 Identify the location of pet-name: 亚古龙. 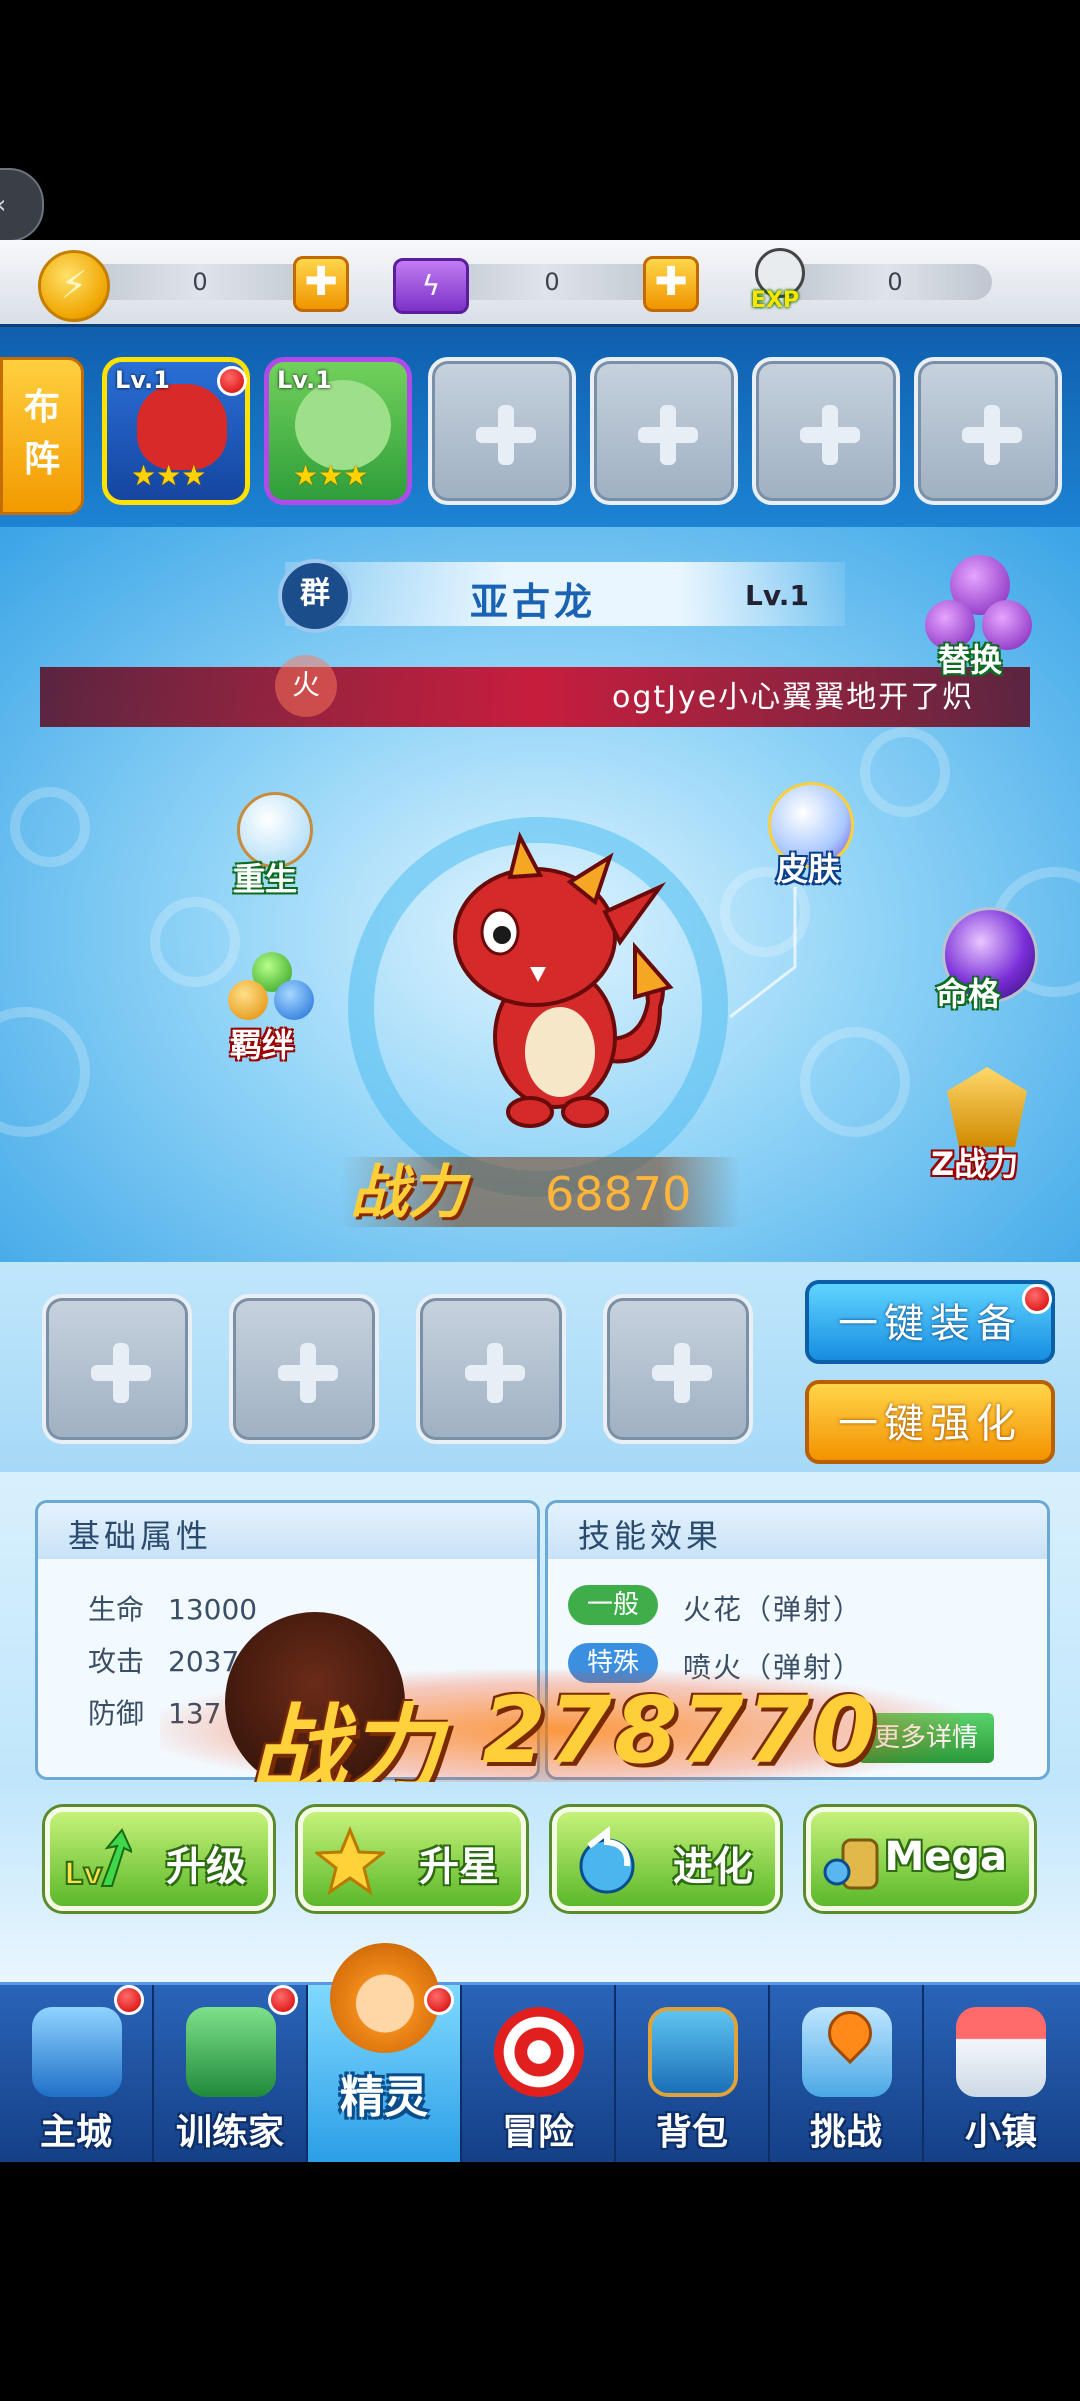
(533, 602).